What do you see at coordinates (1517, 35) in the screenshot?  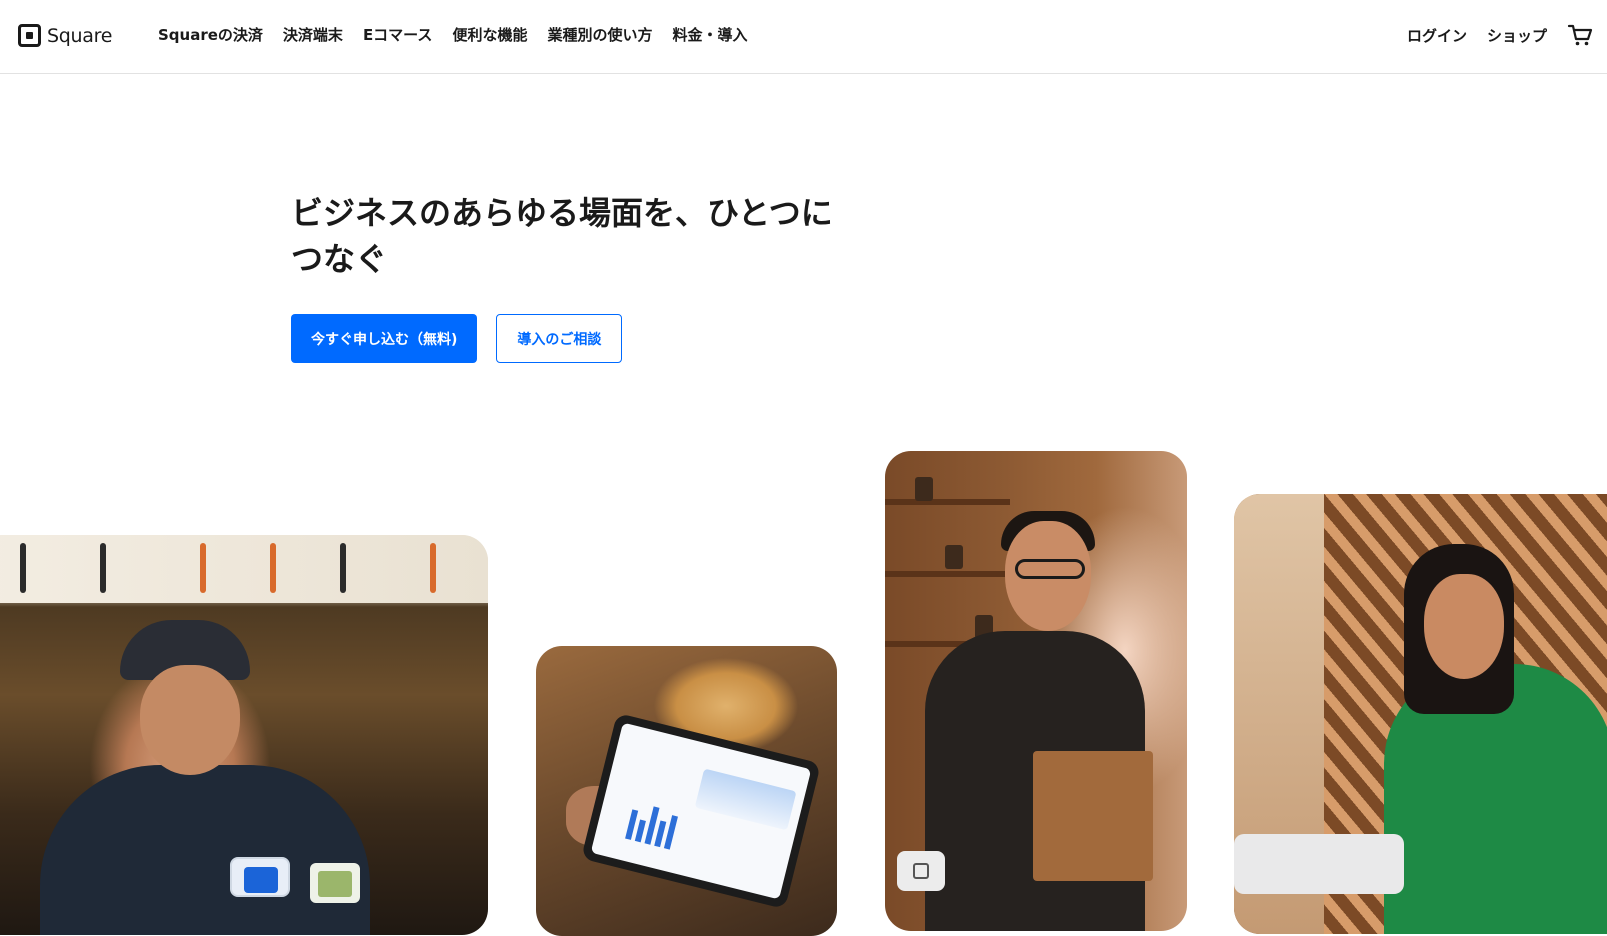 I see `shop-link: ショップ` at bounding box center [1517, 35].